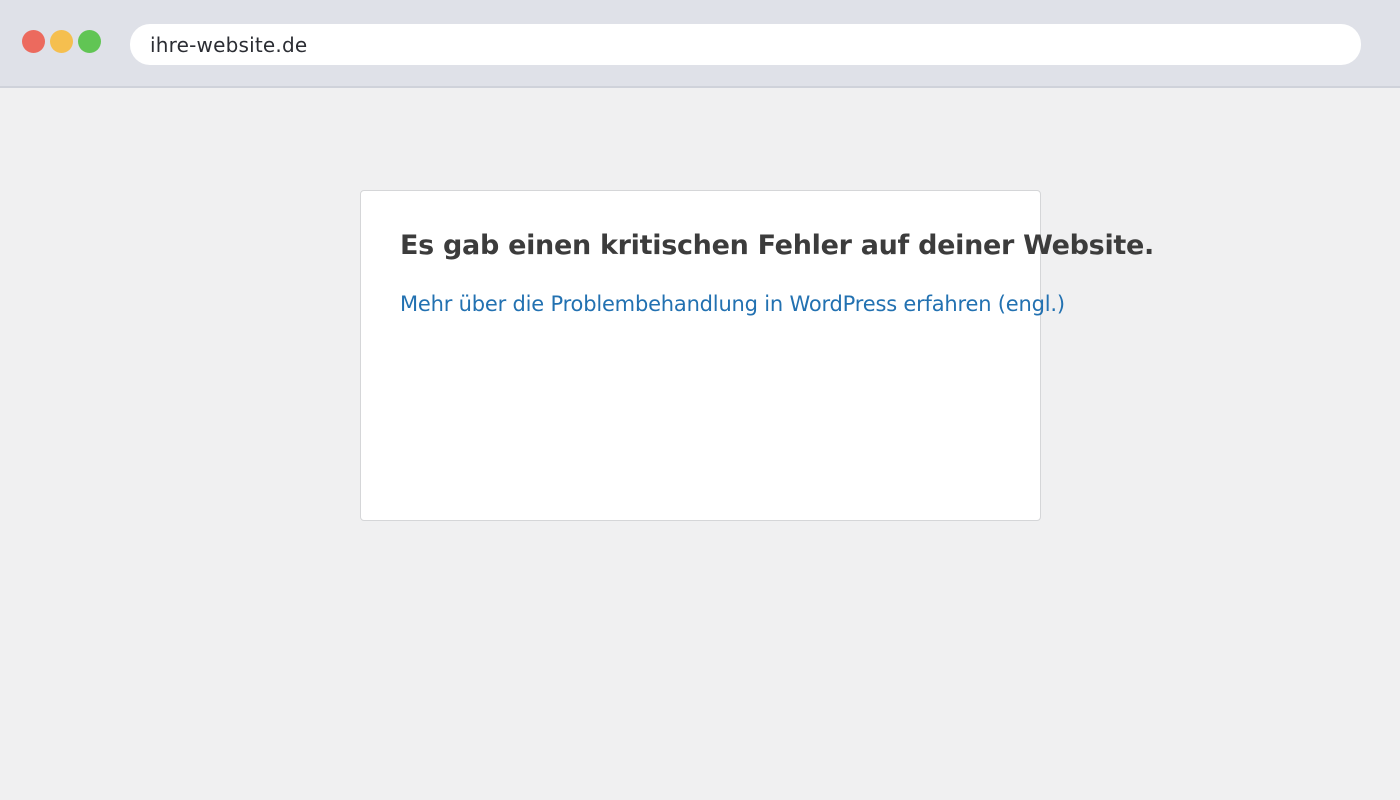 The width and height of the screenshot is (1400, 800). Describe the element at coordinates (61, 41) in the screenshot. I see `minimize-window-button` at that location.